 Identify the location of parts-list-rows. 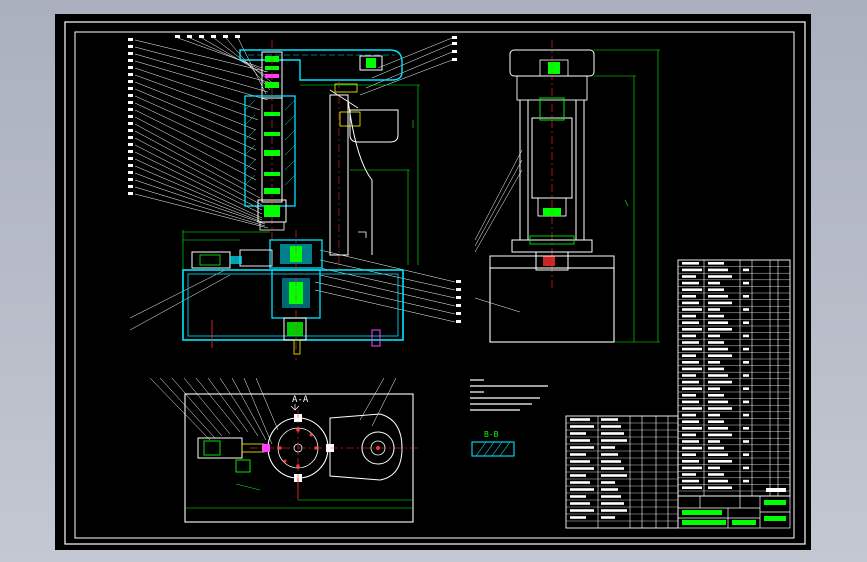
(734, 379).